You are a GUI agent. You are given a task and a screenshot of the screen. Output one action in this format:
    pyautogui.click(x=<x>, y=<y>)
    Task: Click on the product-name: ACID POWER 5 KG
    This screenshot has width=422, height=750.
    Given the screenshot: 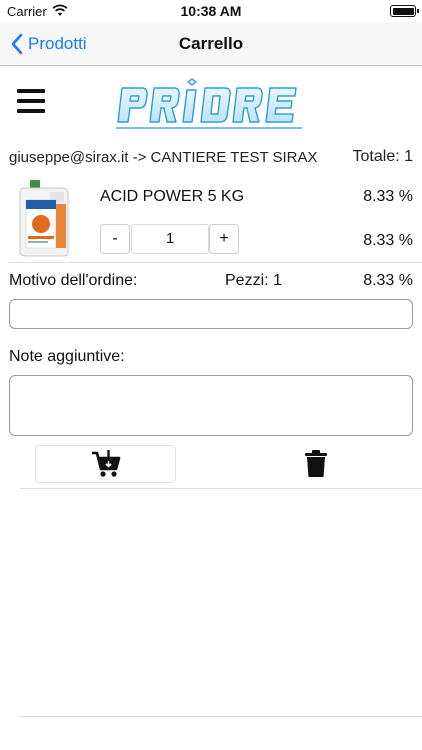 What is the action you would take?
    pyautogui.click(x=172, y=196)
    